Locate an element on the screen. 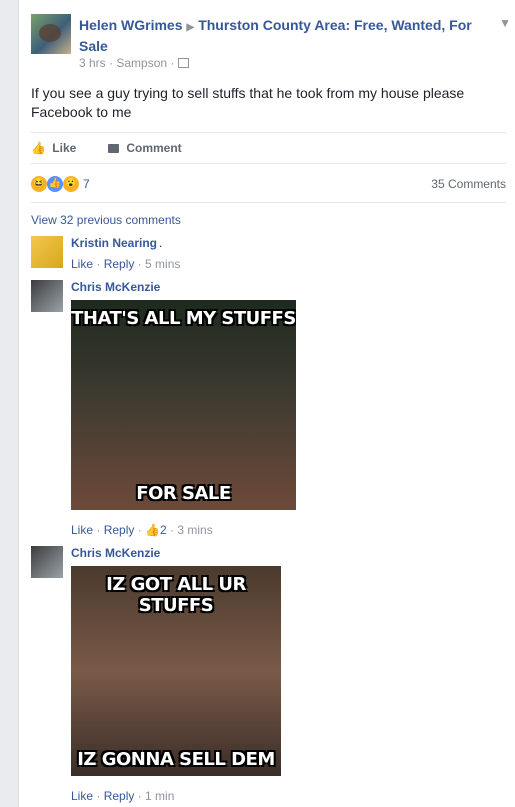 This screenshot has width=515, height=807. like-reaction-icon: 👍 is located at coordinates (55, 184).